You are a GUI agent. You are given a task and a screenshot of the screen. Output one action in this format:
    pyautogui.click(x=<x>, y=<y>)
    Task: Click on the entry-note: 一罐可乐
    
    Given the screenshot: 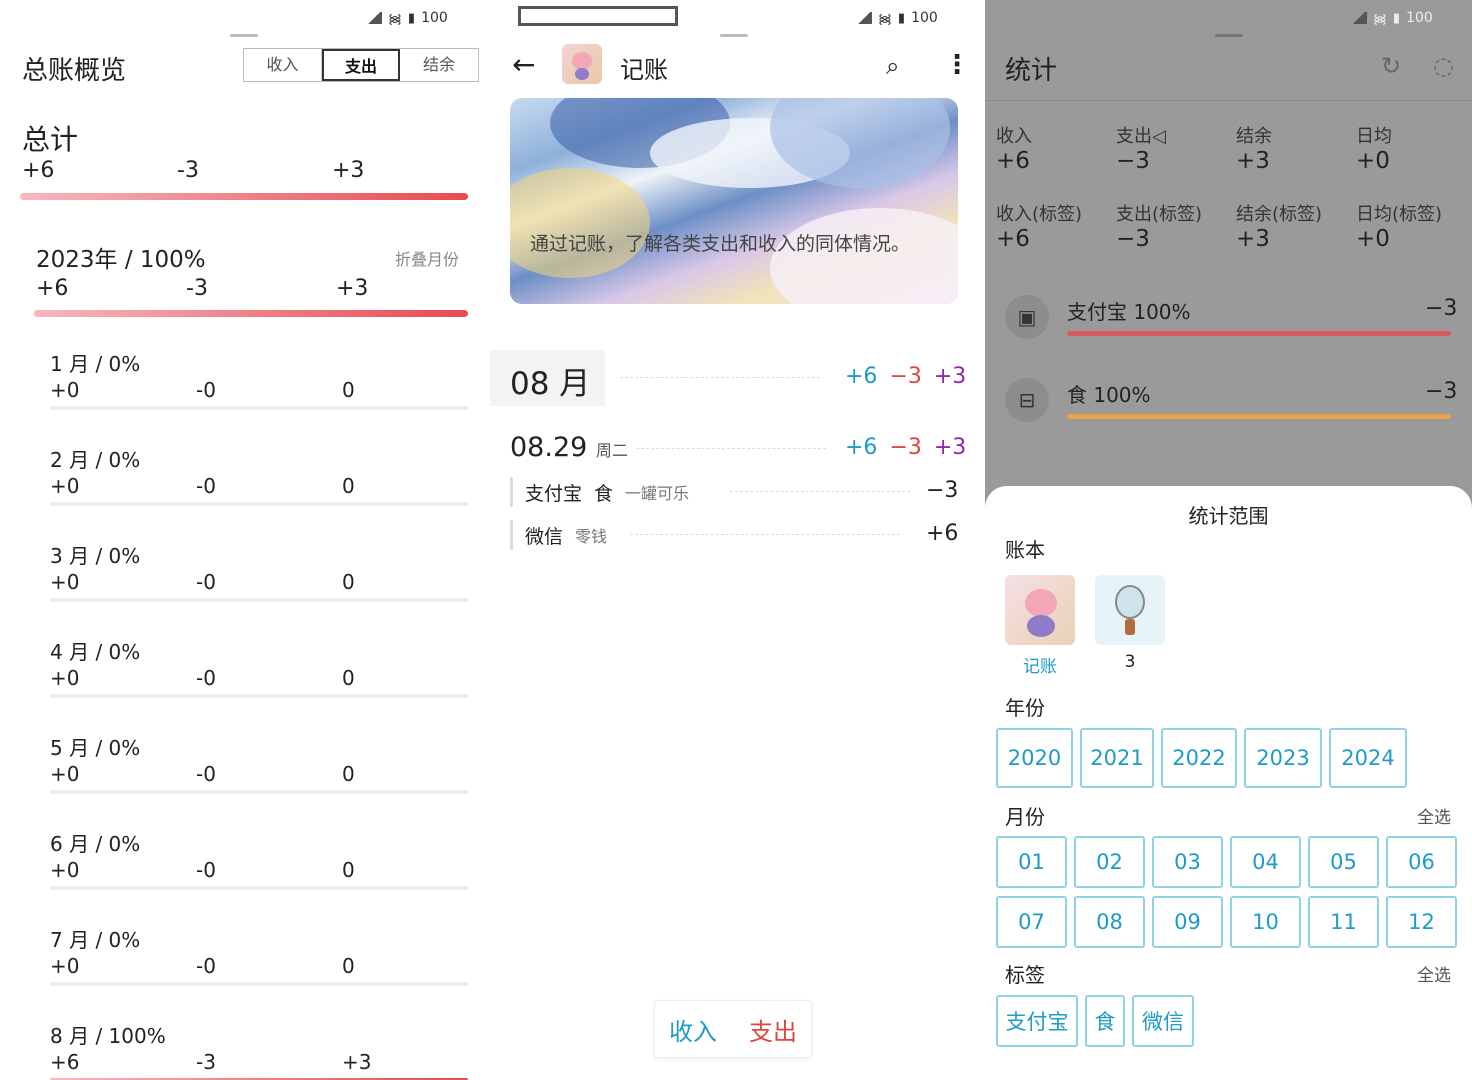 What is the action you would take?
    pyautogui.click(x=657, y=493)
    